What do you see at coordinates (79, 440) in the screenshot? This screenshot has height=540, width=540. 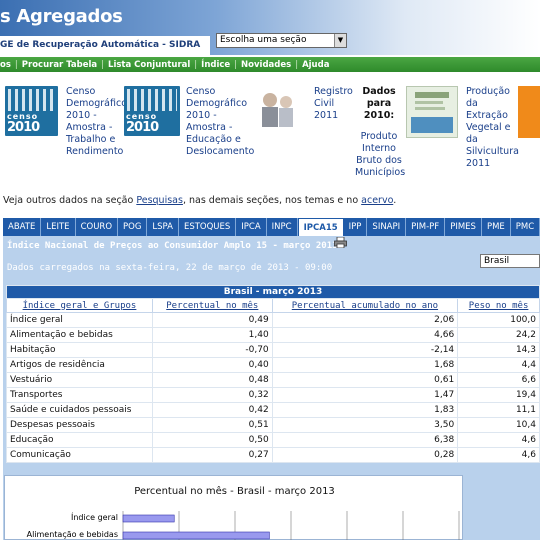 I see `row-label: Educação` at bounding box center [79, 440].